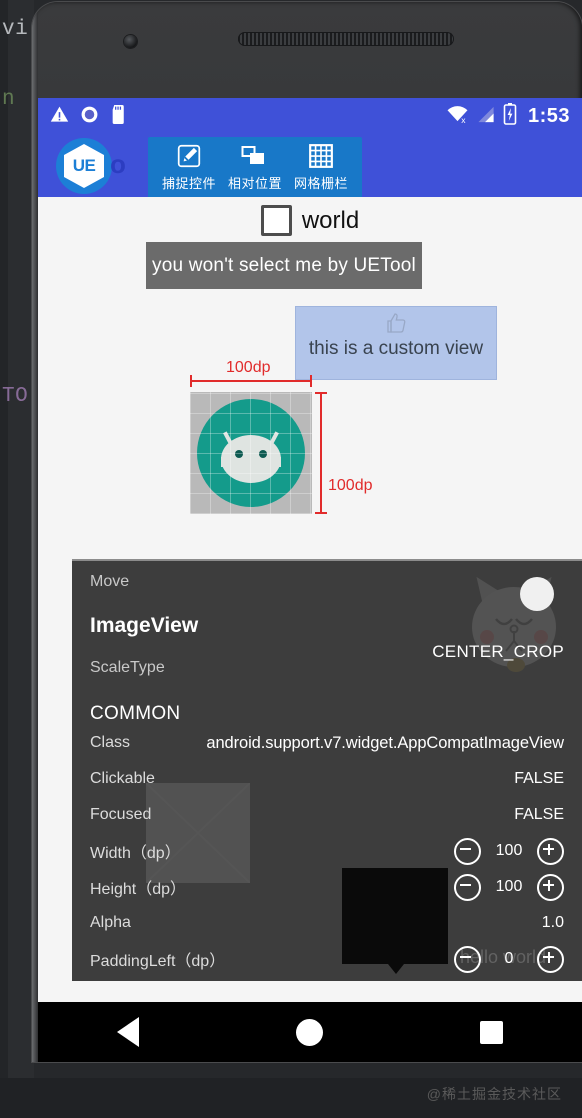 The height and width of the screenshot is (1118, 582). Describe the element at coordinates (548, 116) in the screenshot. I see `status-bar-clock: 1:53` at that location.